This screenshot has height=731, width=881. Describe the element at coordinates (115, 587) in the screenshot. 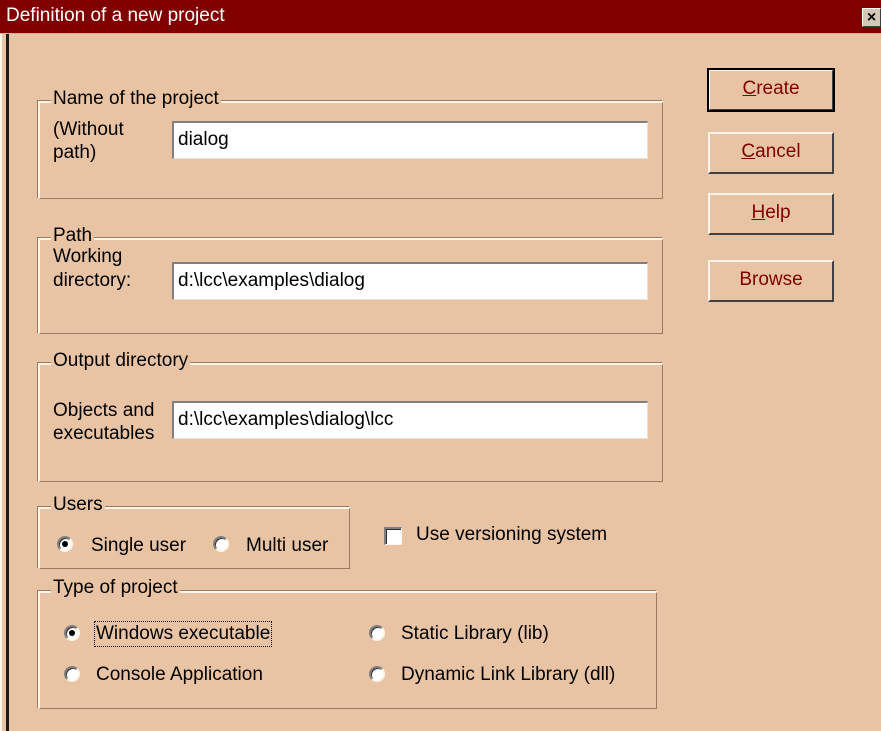

I see `project-type-group-title: Type of project` at that location.